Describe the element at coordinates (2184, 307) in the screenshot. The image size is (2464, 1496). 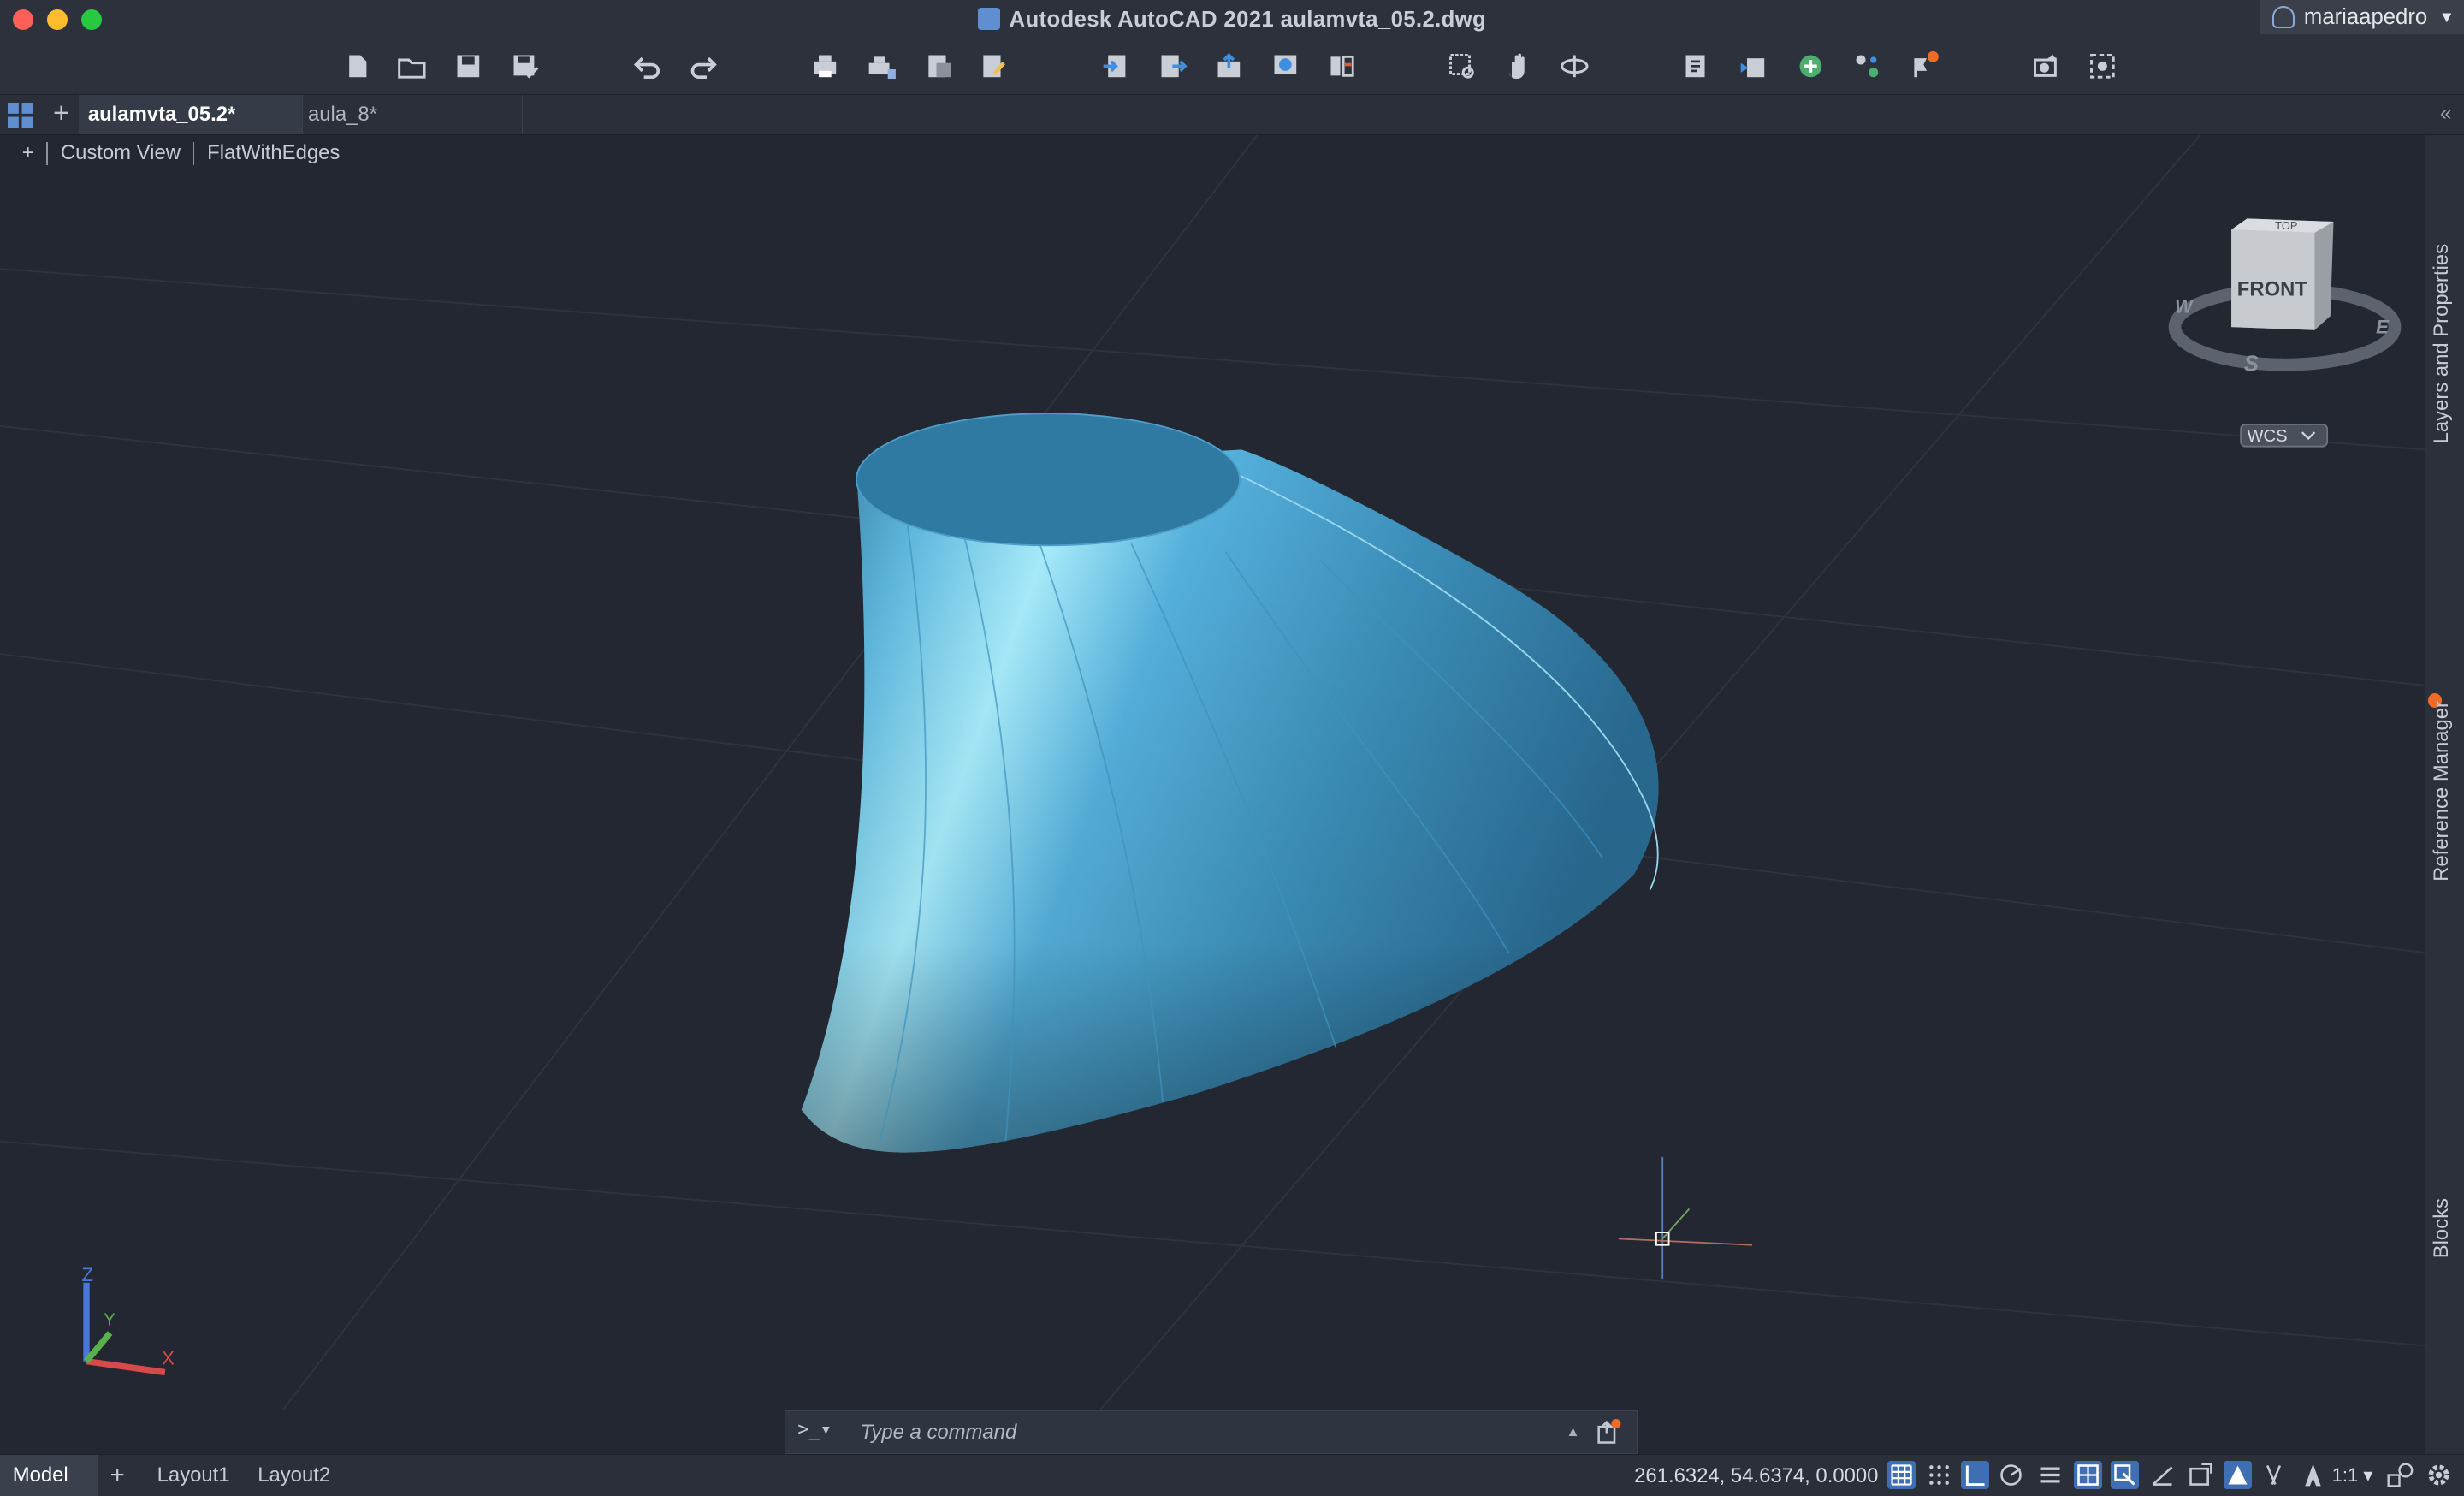
I see `compass-west: W` at that location.